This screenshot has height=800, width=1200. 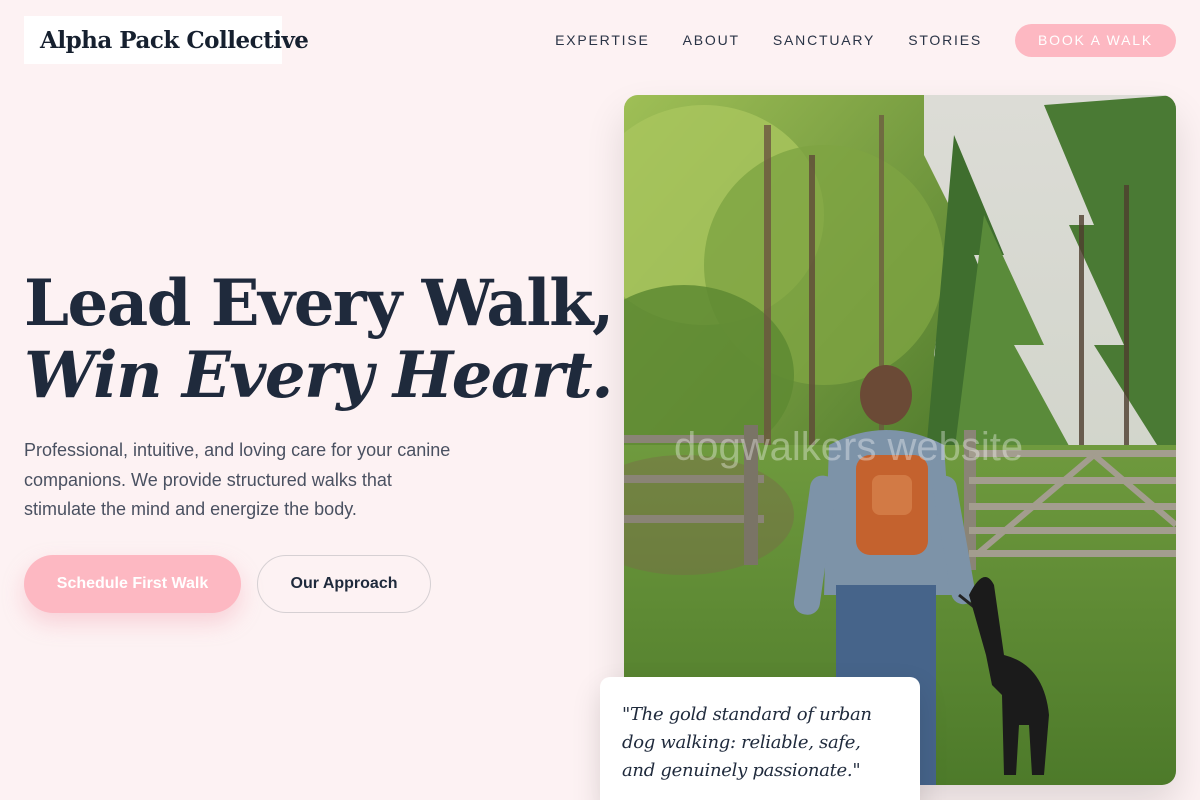 What do you see at coordinates (602, 40) in the screenshot?
I see `nav-link-expertise: EXPERTISE` at bounding box center [602, 40].